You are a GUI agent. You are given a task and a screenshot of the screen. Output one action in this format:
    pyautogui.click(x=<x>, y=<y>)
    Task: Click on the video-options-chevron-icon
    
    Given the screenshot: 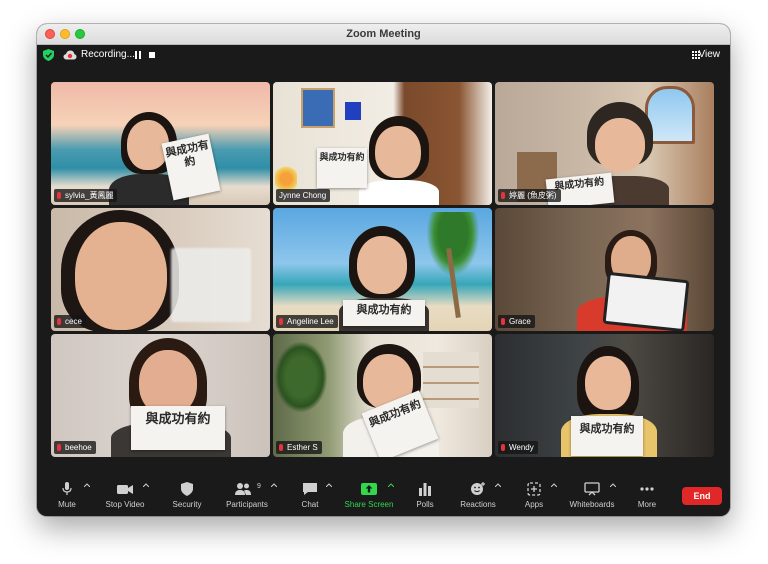 What is the action you would take?
    pyautogui.click(x=146, y=485)
    